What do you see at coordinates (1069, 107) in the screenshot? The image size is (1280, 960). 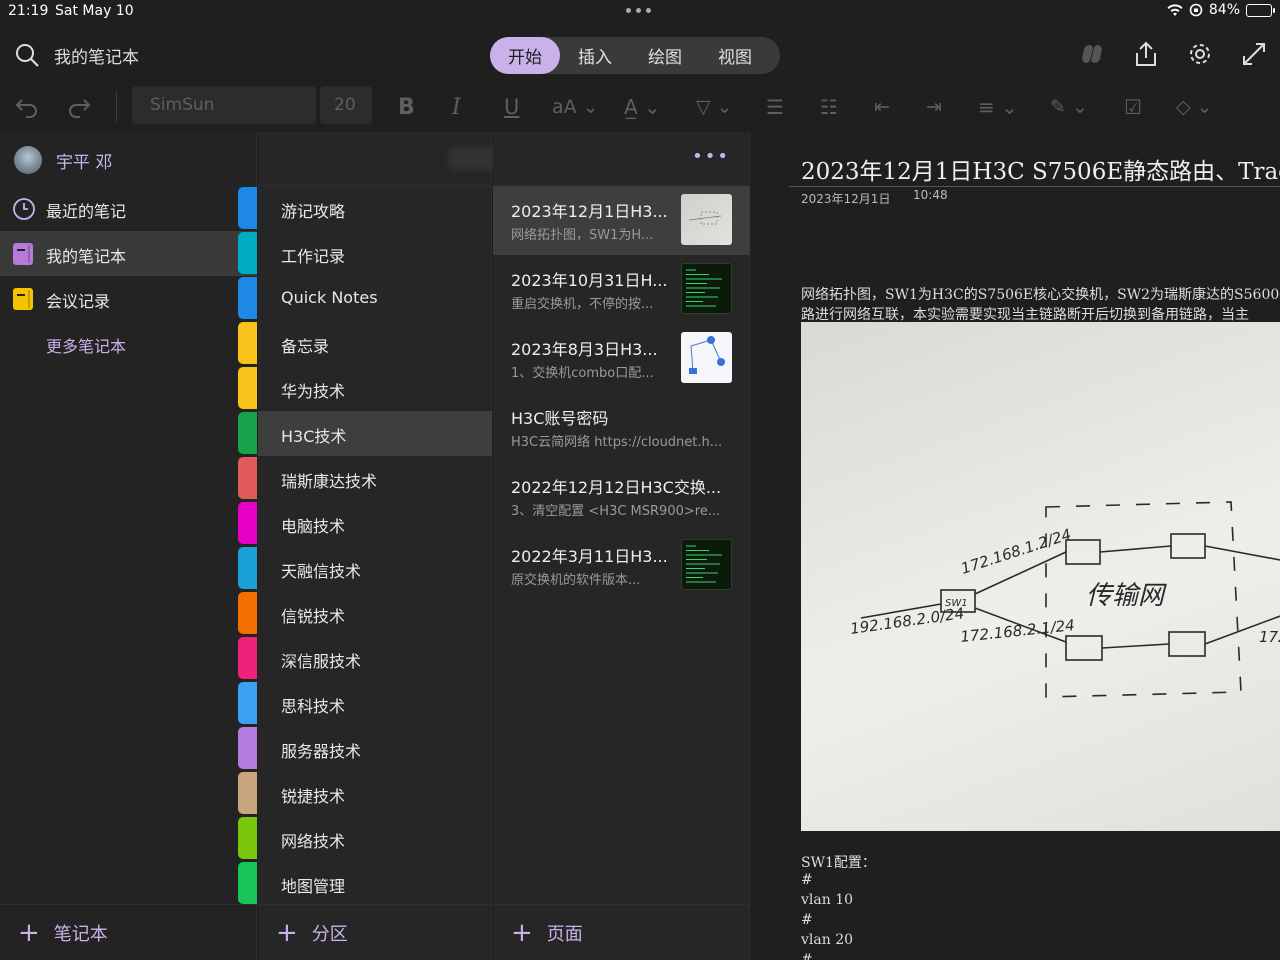 I see `styles-icon: ✎ ⌄` at bounding box center [1069, 107].